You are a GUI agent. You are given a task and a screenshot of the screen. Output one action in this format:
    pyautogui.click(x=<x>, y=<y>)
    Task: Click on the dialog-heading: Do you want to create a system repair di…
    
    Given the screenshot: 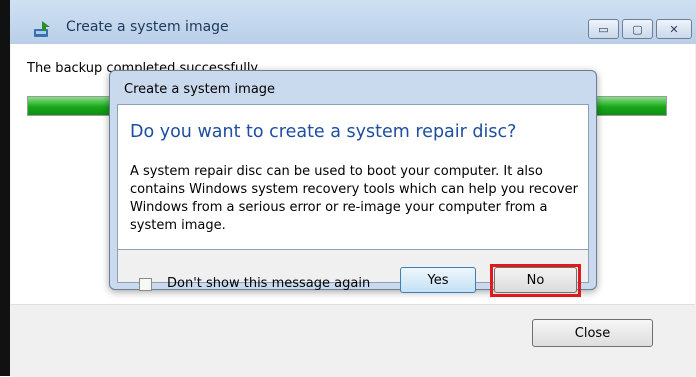 What is the action you would take?
    pyautogui.click(x=323, y=132)
    